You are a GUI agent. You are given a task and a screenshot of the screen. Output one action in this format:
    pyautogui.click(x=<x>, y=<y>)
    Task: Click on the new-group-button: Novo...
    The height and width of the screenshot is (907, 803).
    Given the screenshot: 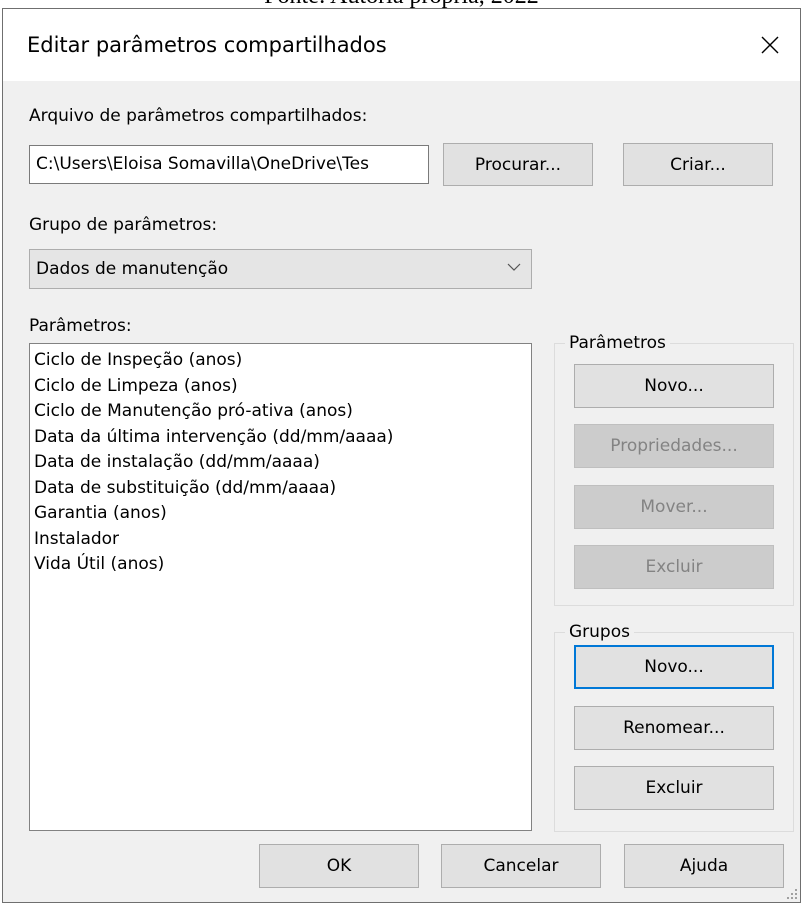 What is the action you would take?
    pyautogui.click(x=674, y=667)
    